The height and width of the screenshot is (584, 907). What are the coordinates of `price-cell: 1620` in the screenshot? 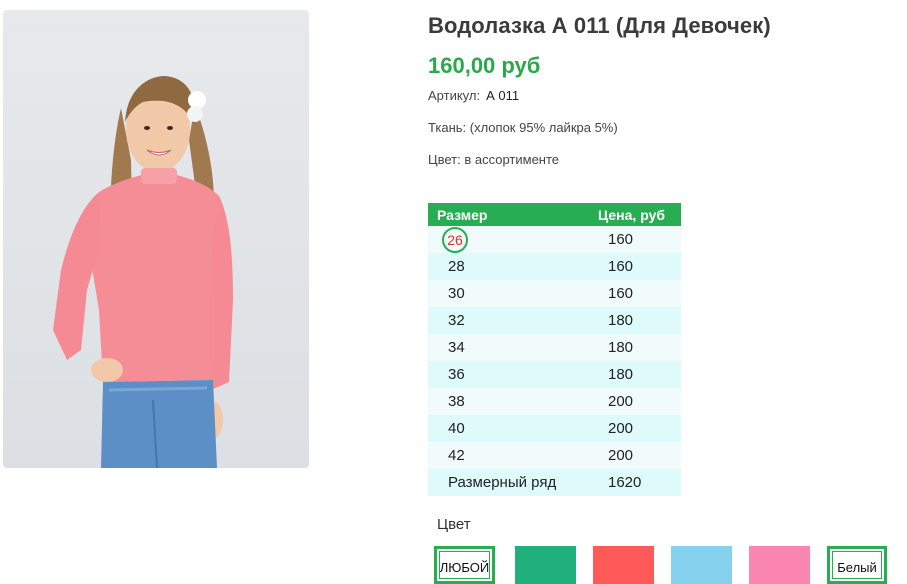 It's located at (634, 482).